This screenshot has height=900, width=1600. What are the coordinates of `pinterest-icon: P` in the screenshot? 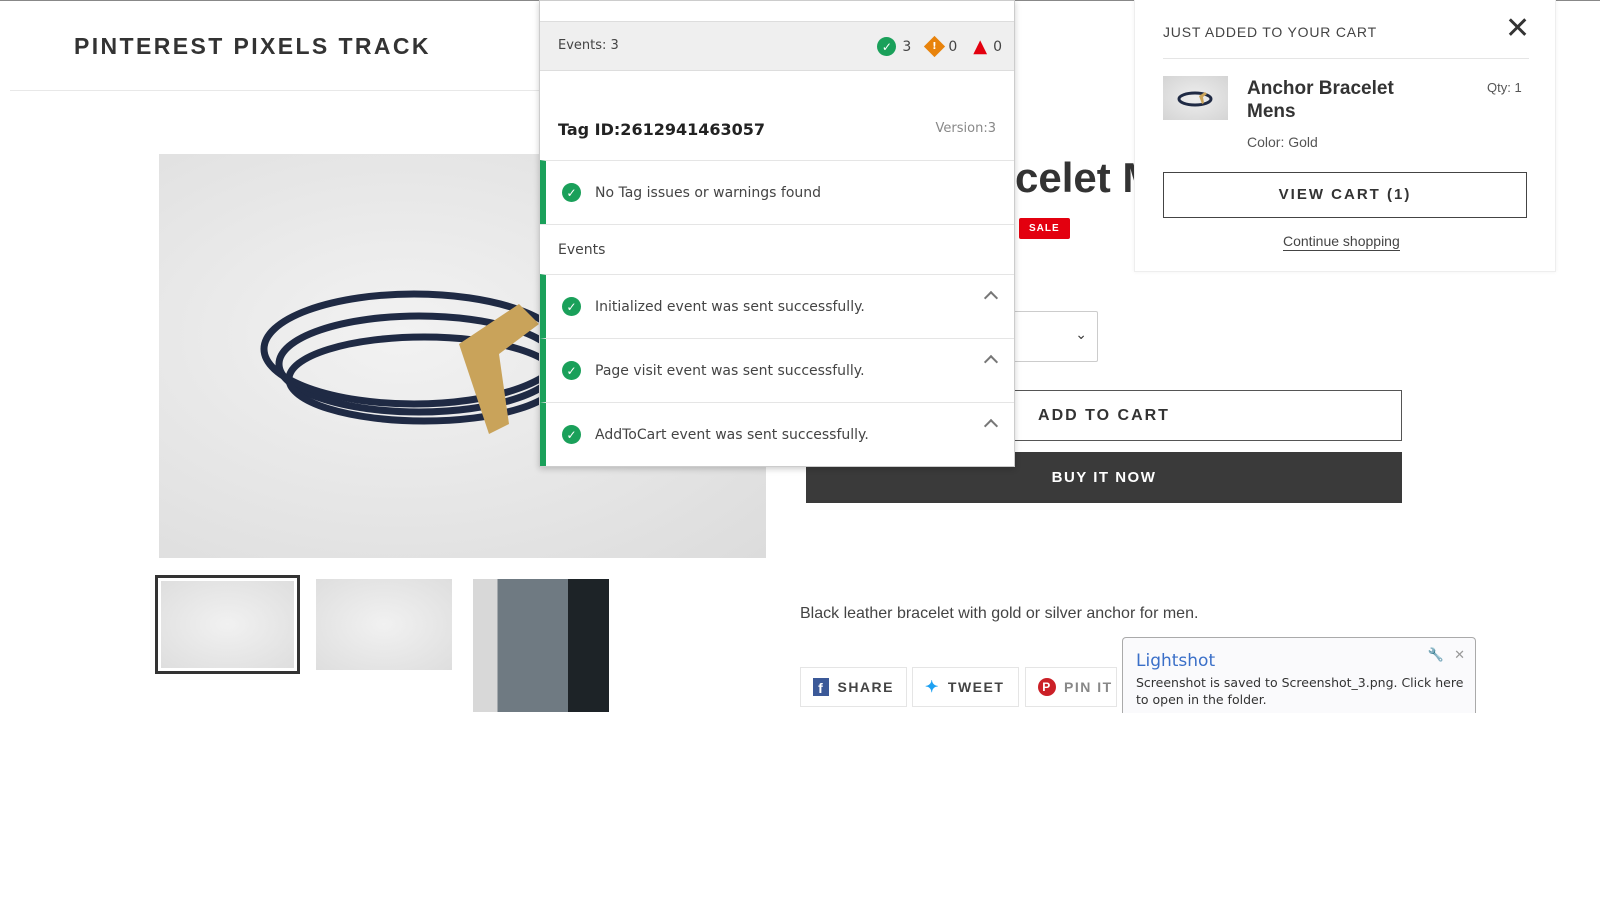 It's located at (1047, 687).